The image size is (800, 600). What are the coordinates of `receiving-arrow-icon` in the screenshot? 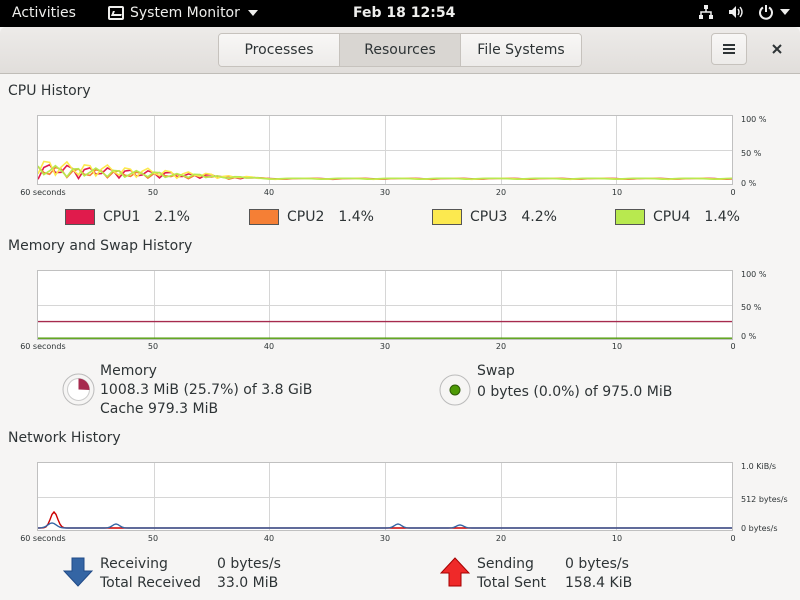 It's located at (78, 572).